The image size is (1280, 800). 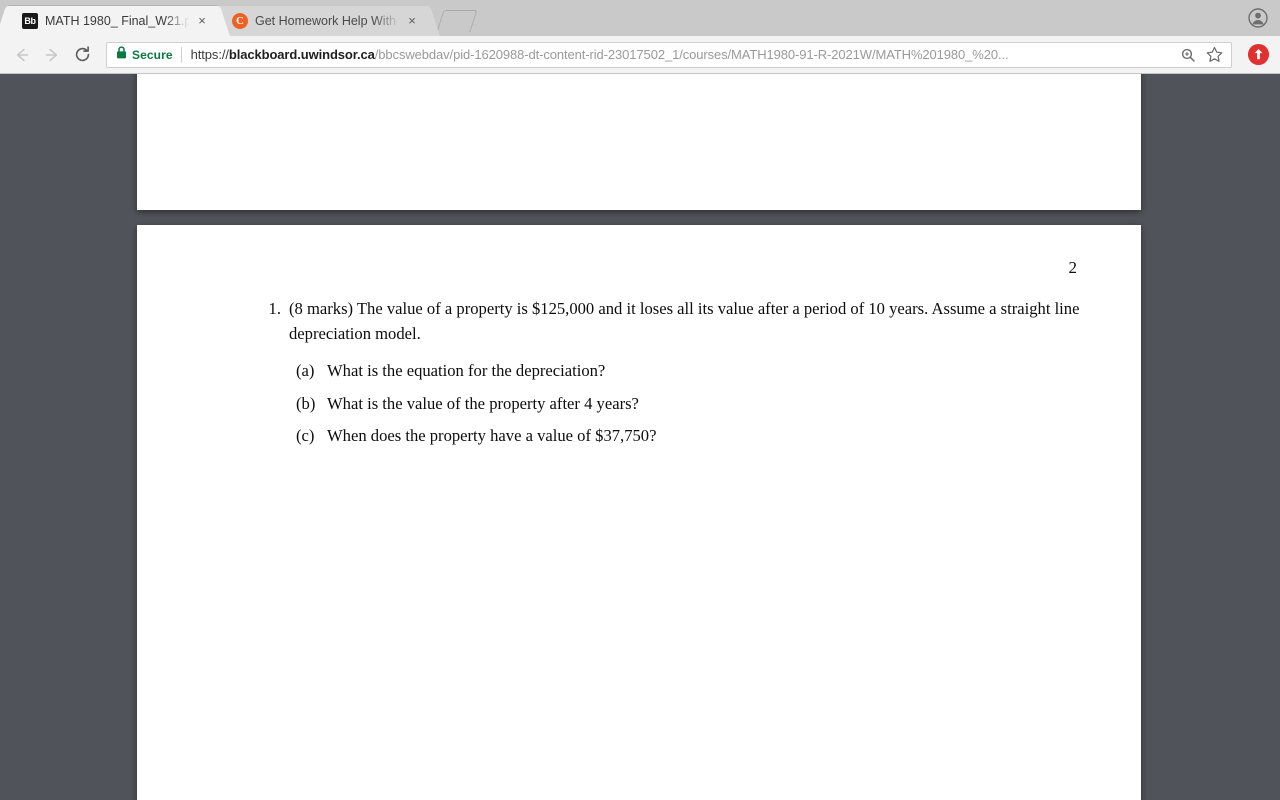 What do you see at coordinates (82, 55) in the screenshot?
I see `reload-button` at bounding box center [82, 55].